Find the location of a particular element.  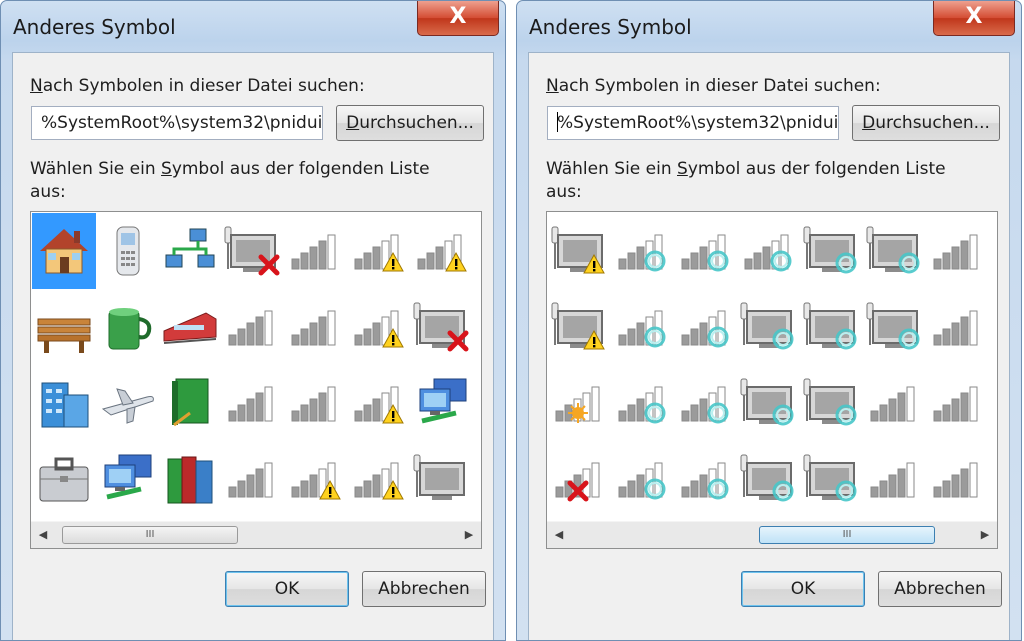

network-icon is located at coordinates (190, 251).